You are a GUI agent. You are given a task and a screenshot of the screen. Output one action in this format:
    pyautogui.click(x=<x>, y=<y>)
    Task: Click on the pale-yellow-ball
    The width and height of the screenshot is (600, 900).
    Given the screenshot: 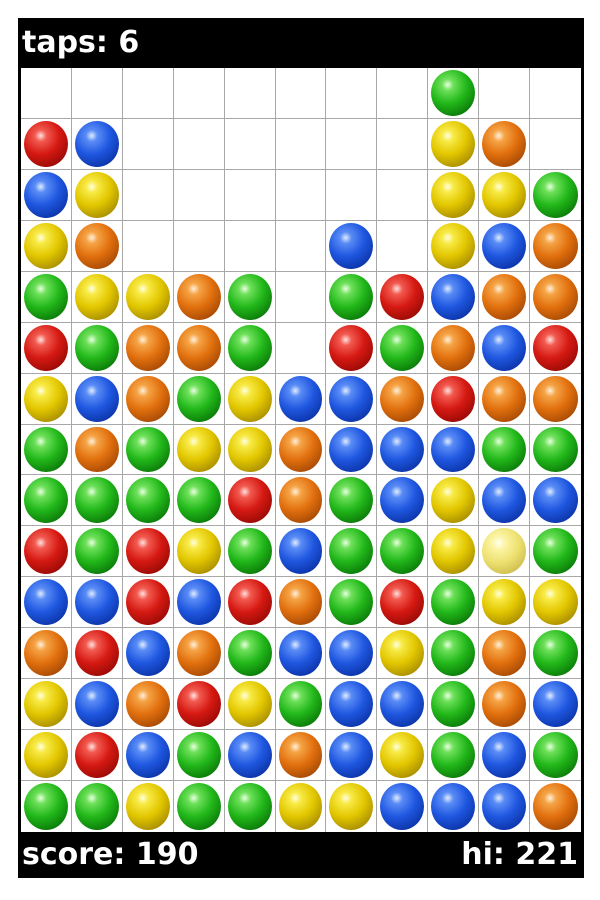 What is the action you would take?
    pyautogui.click(x=504, y=551)
    